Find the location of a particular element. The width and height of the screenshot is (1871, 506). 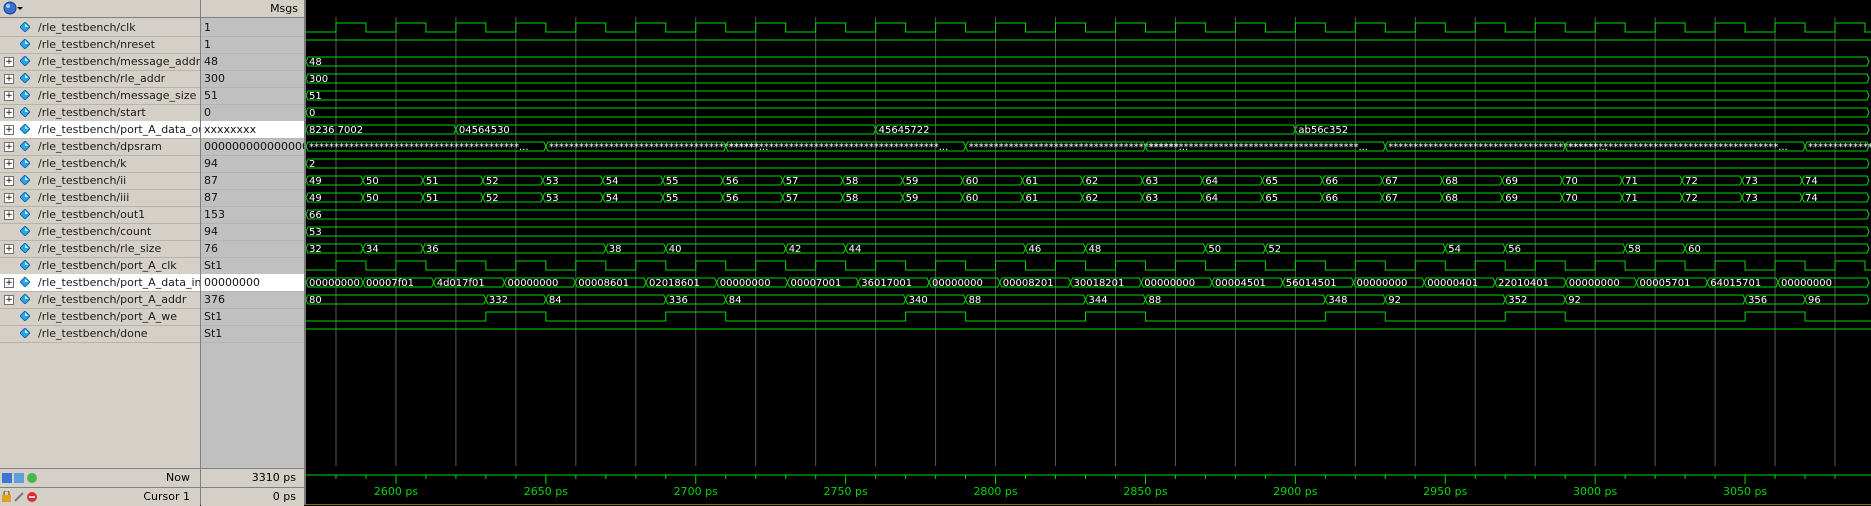

signal-row: + /rle_testbench/port_A_data_in is located at coordinates (100, 283).